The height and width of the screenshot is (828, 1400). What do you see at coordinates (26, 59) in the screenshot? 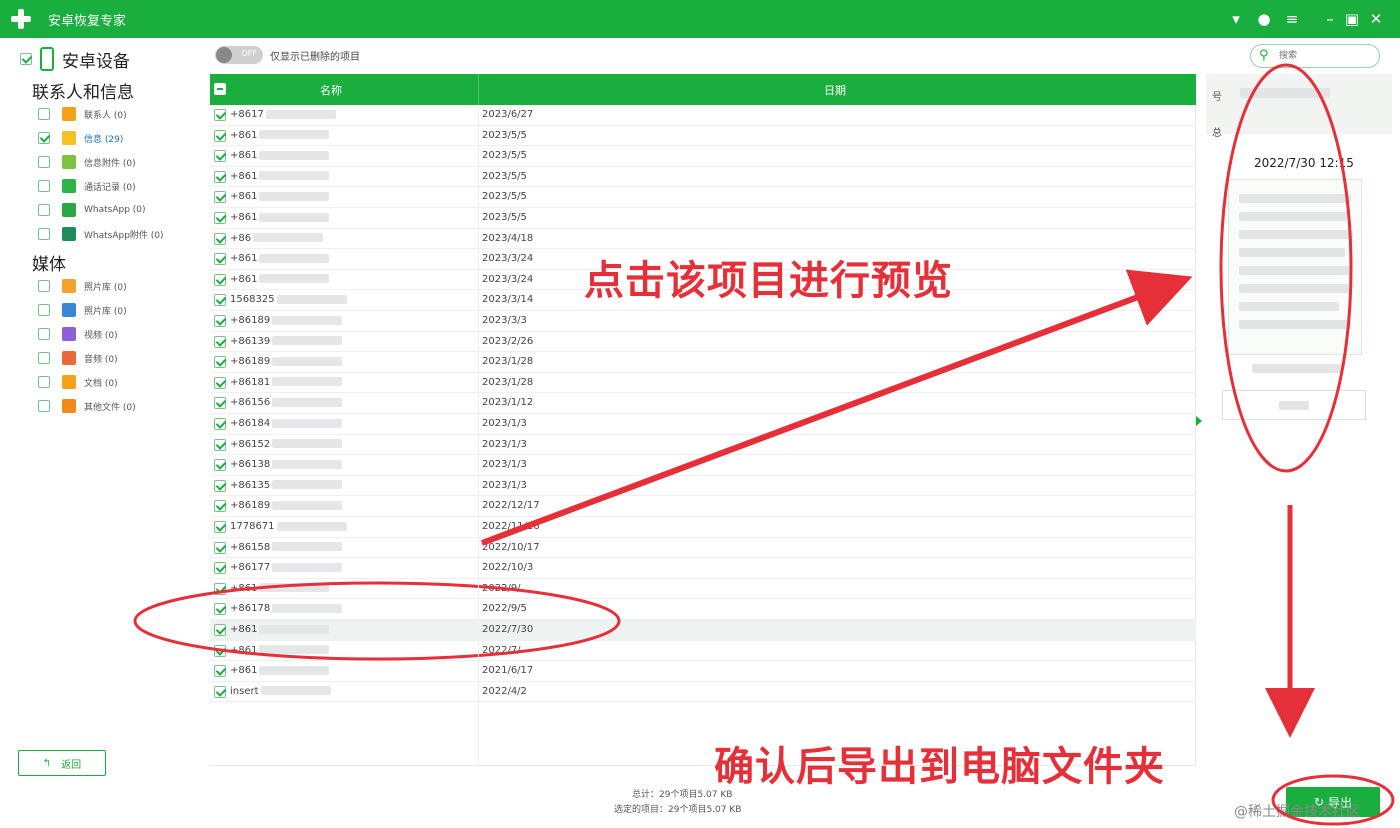
I see `device-checkbox` at bounding box center [26, 59].